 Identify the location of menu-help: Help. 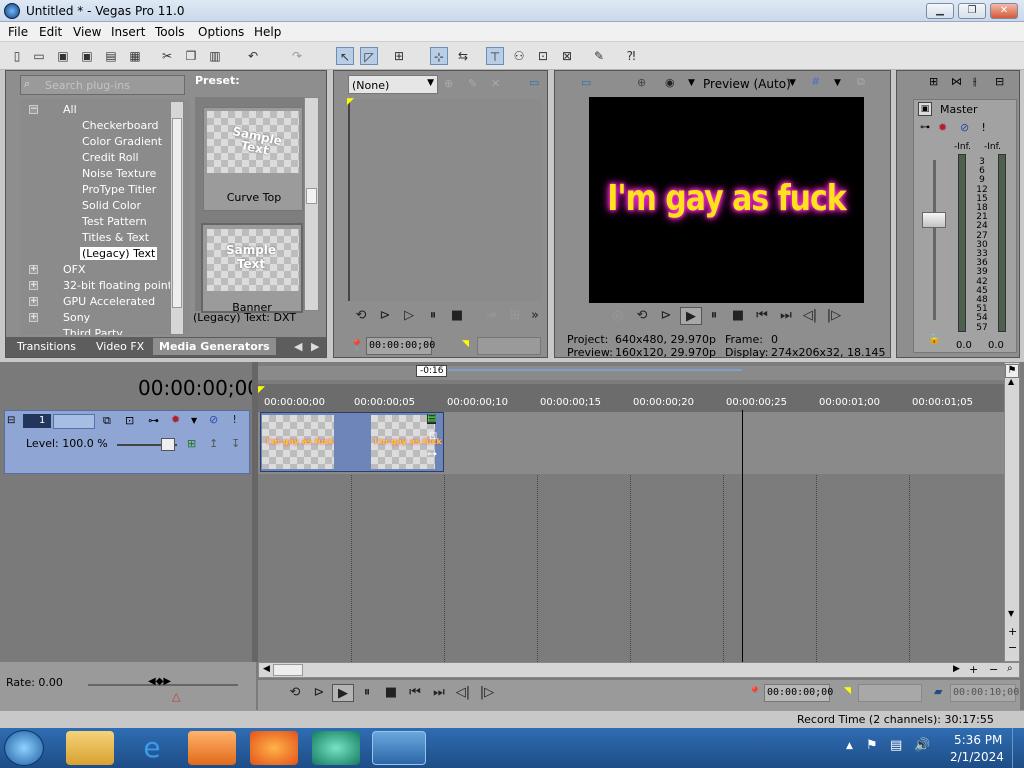
(267, 32).